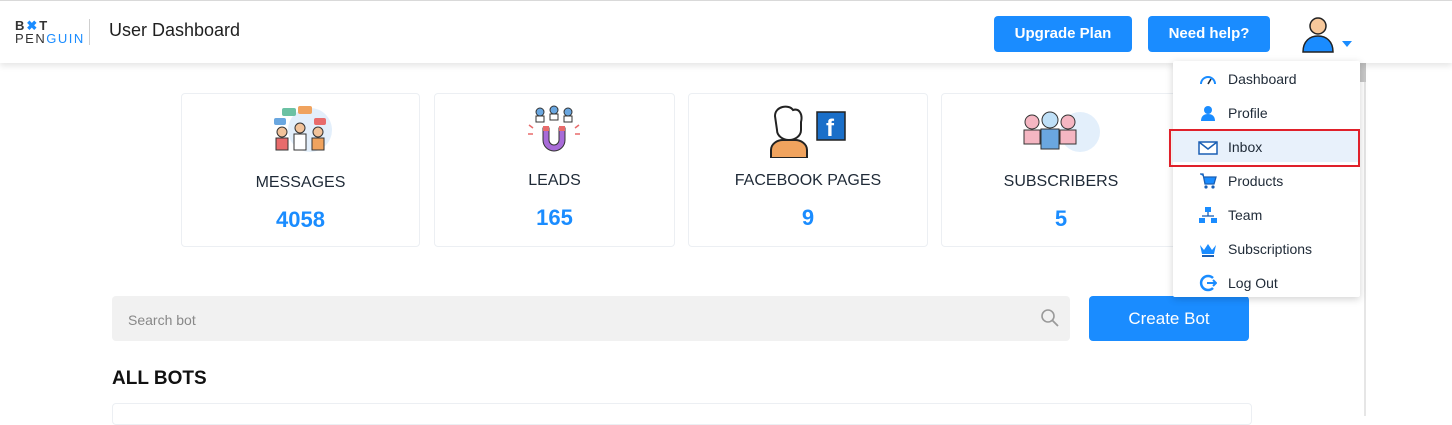  I want to click on stat-card-leads: LEADS 165, so click(554, 170).